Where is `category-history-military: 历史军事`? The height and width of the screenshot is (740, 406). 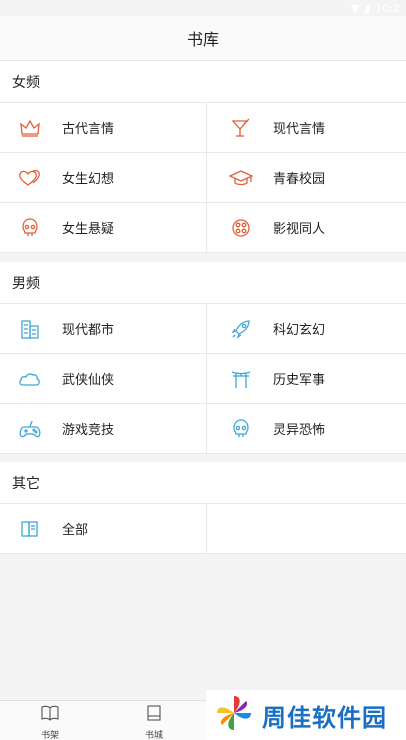 category-history-military: 历史军事 is located at coordinates (306, 379).